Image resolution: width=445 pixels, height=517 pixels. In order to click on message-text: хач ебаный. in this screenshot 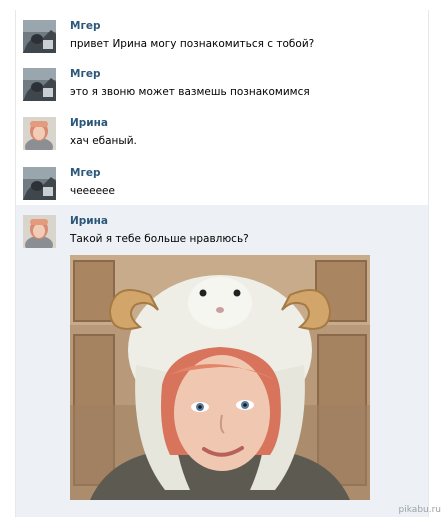, I will do `click(103, 141)`.